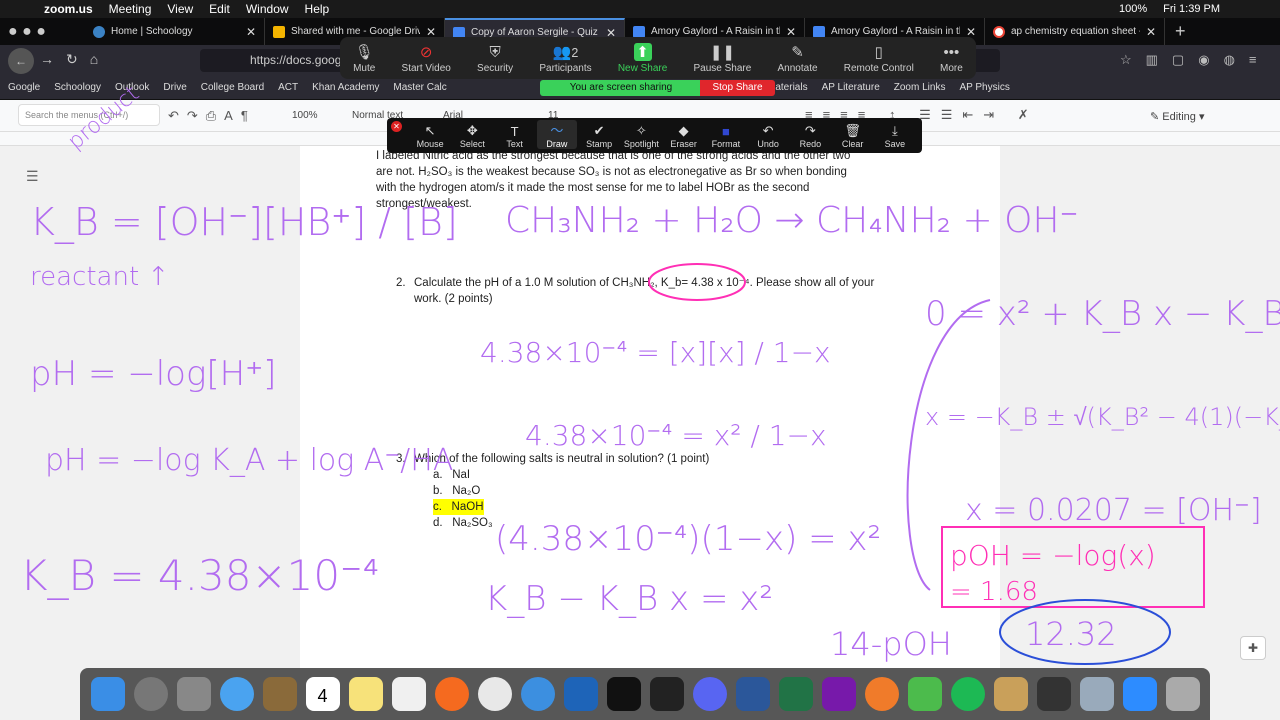 The image size is (1280, 720). Describe the element at coordinates (1053, 694) in the screenshot. I see `piano-icon` at that location.